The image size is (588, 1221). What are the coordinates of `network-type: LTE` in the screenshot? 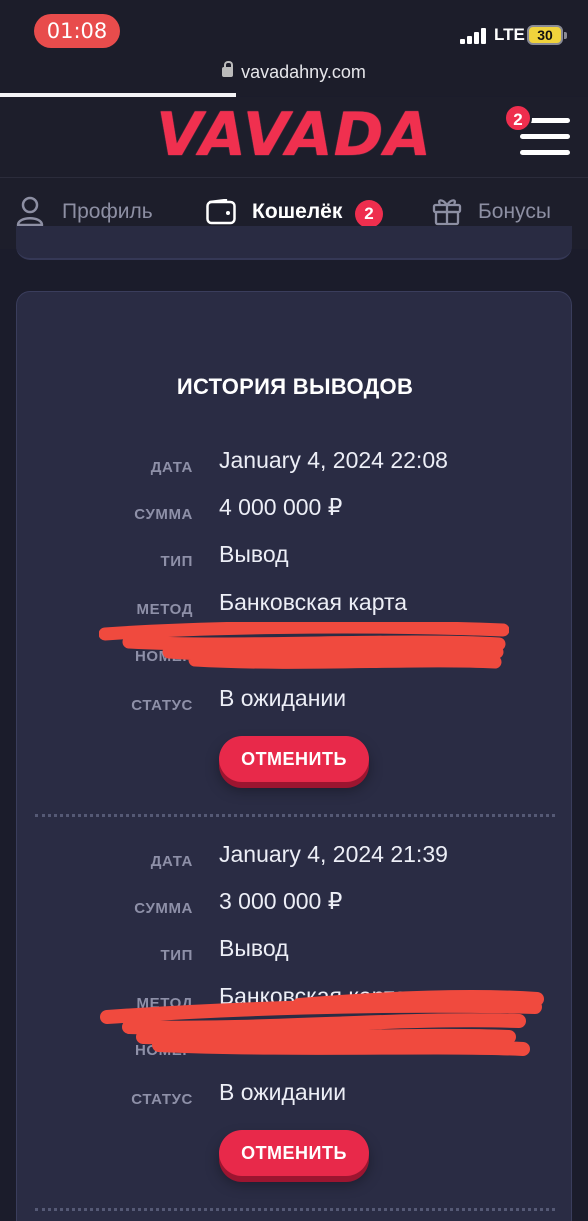 It's located at (509, 34).